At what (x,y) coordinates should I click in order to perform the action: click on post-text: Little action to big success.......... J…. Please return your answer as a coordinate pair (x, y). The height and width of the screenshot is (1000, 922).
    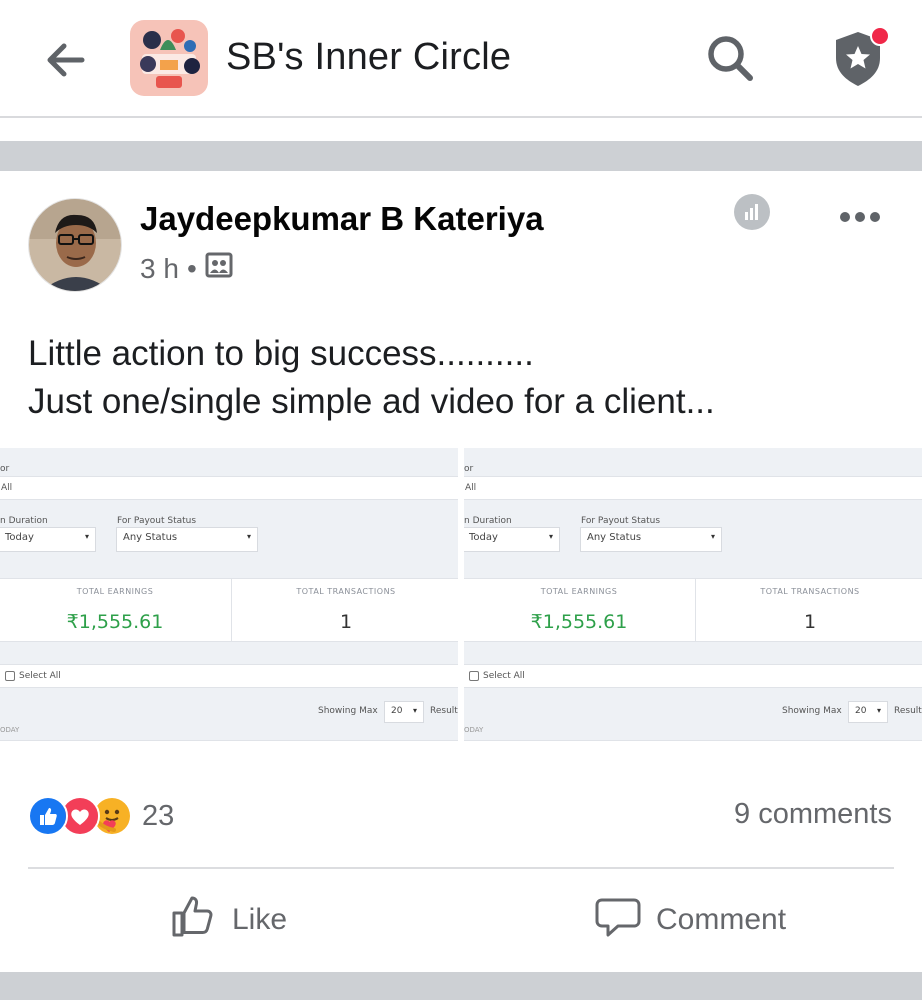
    Looking at the image, I should click on (371, 378).